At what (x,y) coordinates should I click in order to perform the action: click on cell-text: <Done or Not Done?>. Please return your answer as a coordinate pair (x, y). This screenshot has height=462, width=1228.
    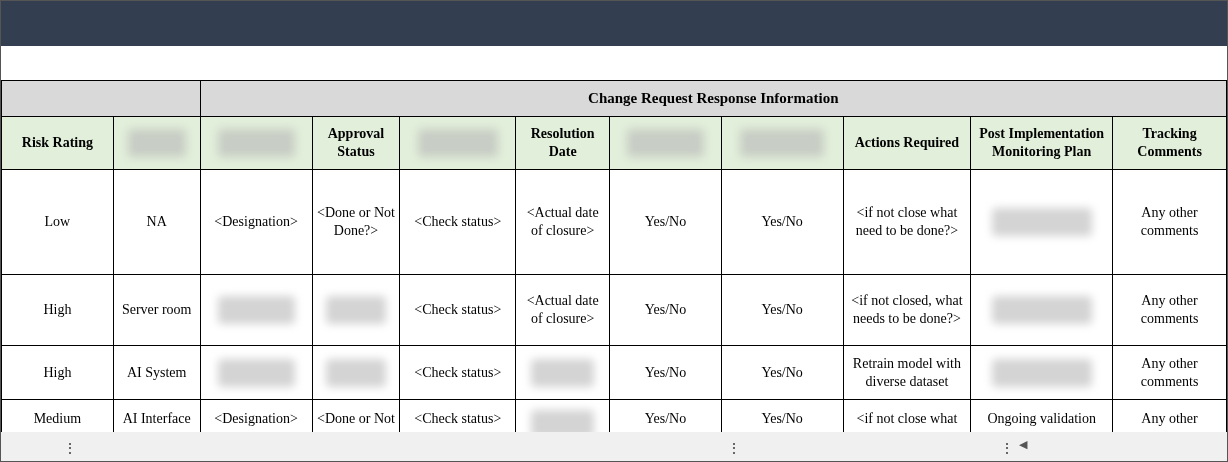
    Looking at the image, I should click on (356, 221).